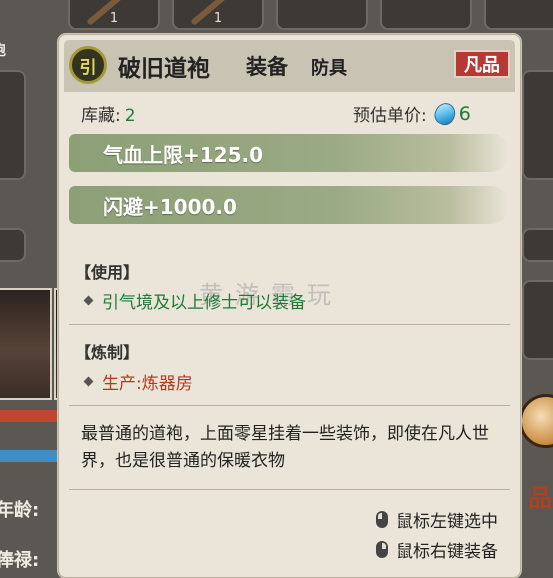 The width and height of the screenshot is (553, 578). What do you see at coordinates (382, 549) in the screenshot?
I see `mouse-right-icon` at bounding box center [382, 549].